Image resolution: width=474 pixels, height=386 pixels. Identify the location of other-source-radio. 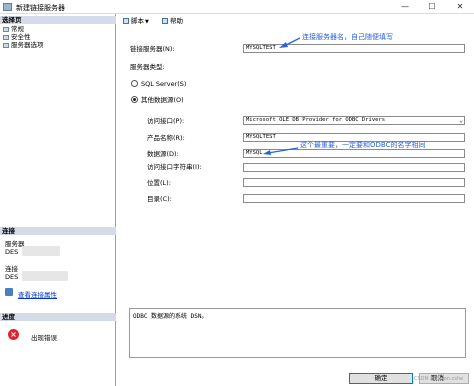
(134, 99).